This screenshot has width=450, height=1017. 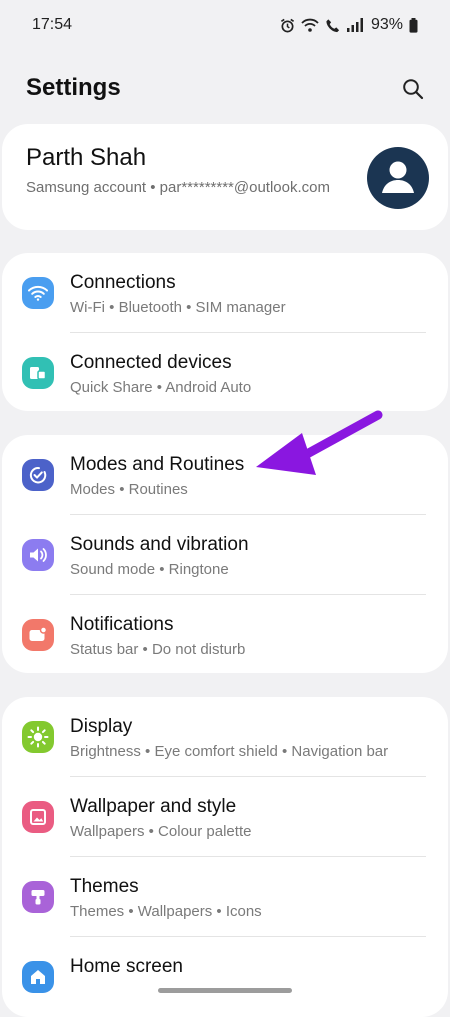 What do you see at coordinates (126, 966) in the screenshot?
I see `settings-item-title: Home screen` at bounding box center [126, 966].